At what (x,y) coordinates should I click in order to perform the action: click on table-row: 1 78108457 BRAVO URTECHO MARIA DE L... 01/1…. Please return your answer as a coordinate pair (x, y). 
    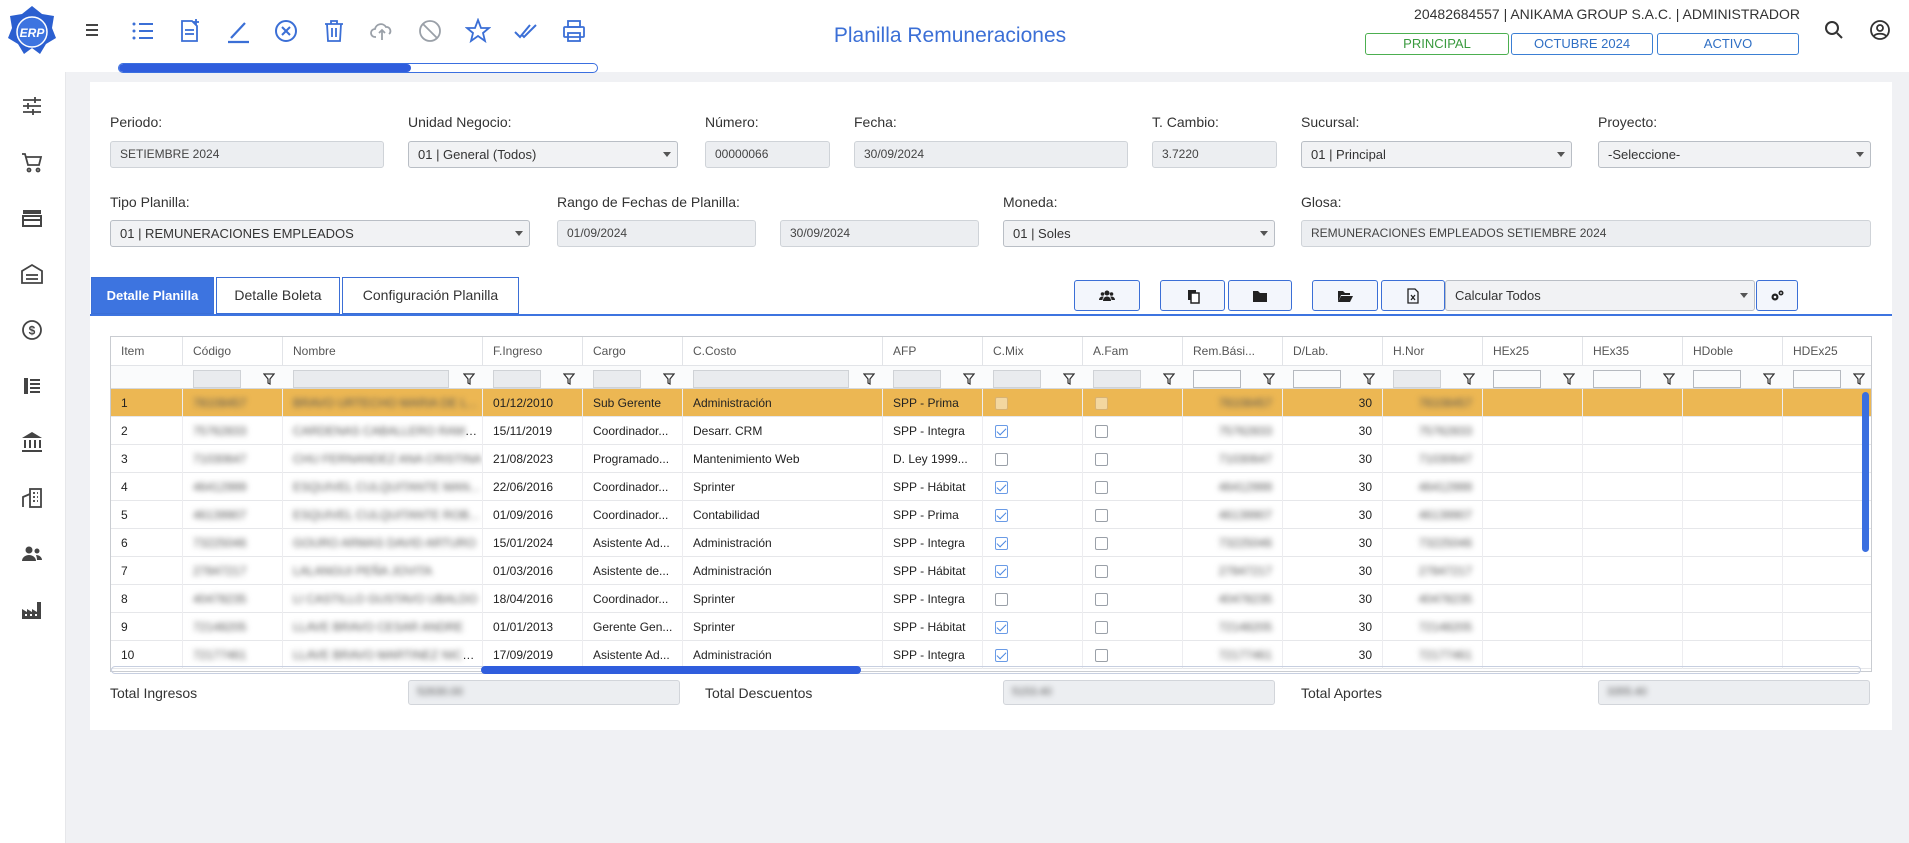
    Looking at the image, I should click on (991, 403).